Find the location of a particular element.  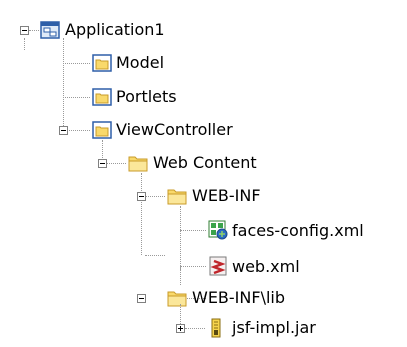

xml-file-icon is located at coordinates (218, 266).